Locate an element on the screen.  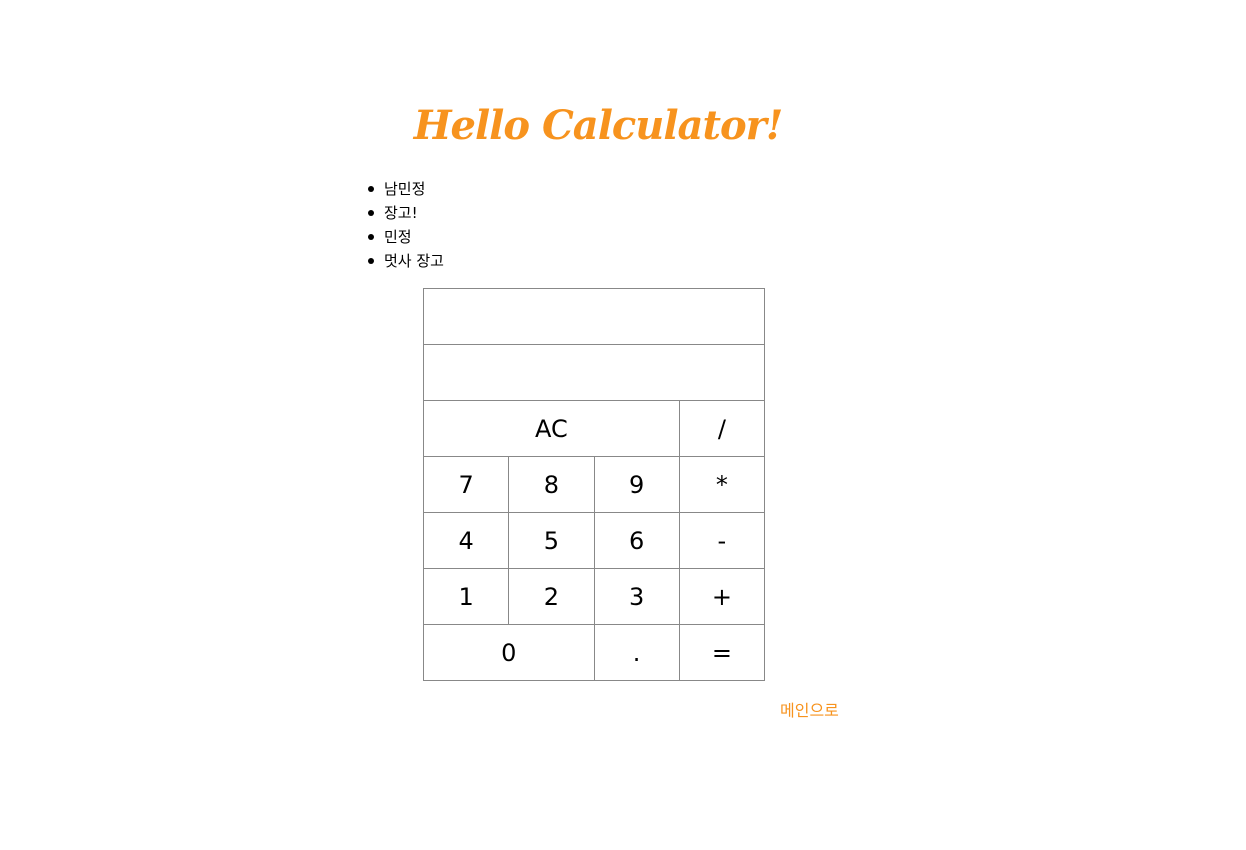
key-8-button: 8 is located at coordinates (551, 484).